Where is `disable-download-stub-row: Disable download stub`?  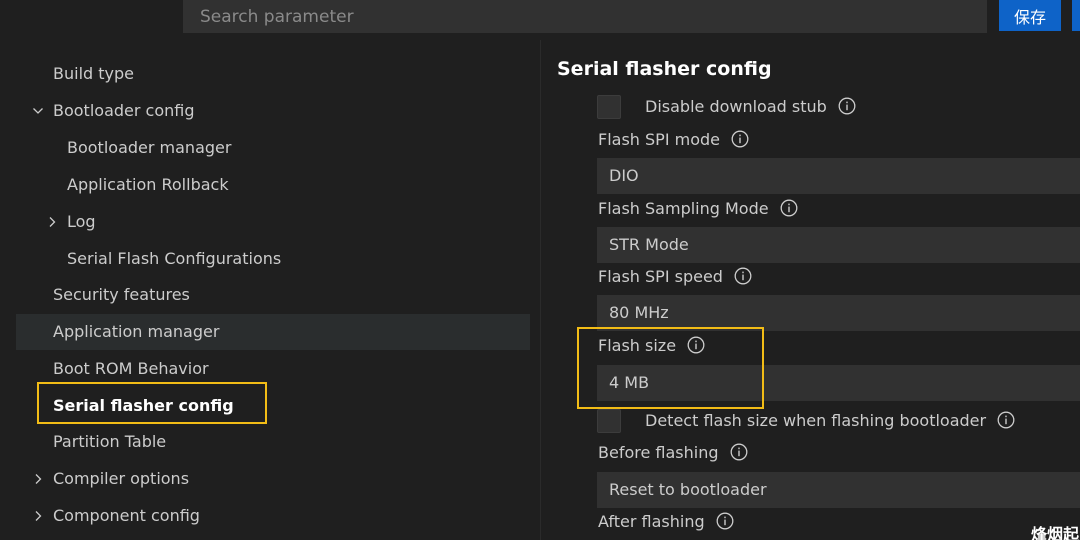 disable-download-stub-row: Disable download stub is located at coordinates (750, 107).